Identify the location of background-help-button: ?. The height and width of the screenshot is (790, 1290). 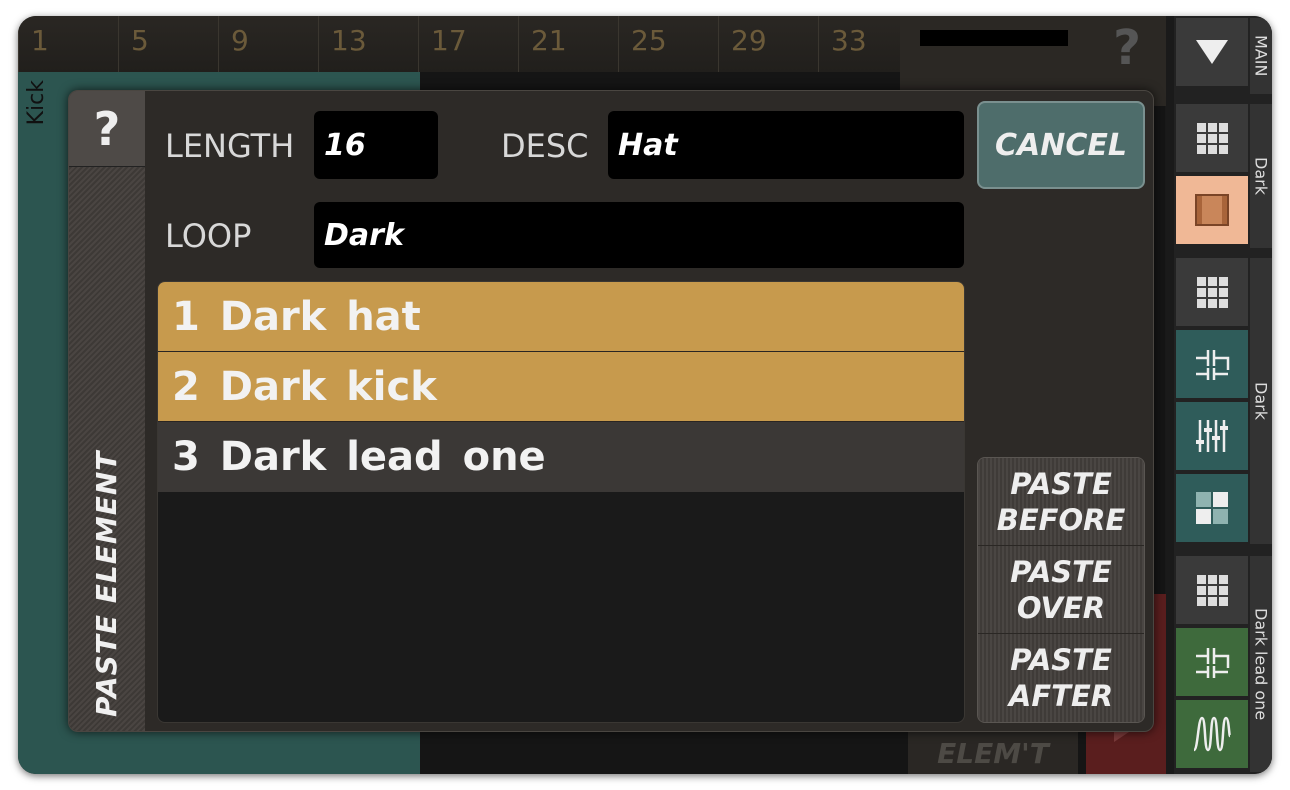
(1127, 48).